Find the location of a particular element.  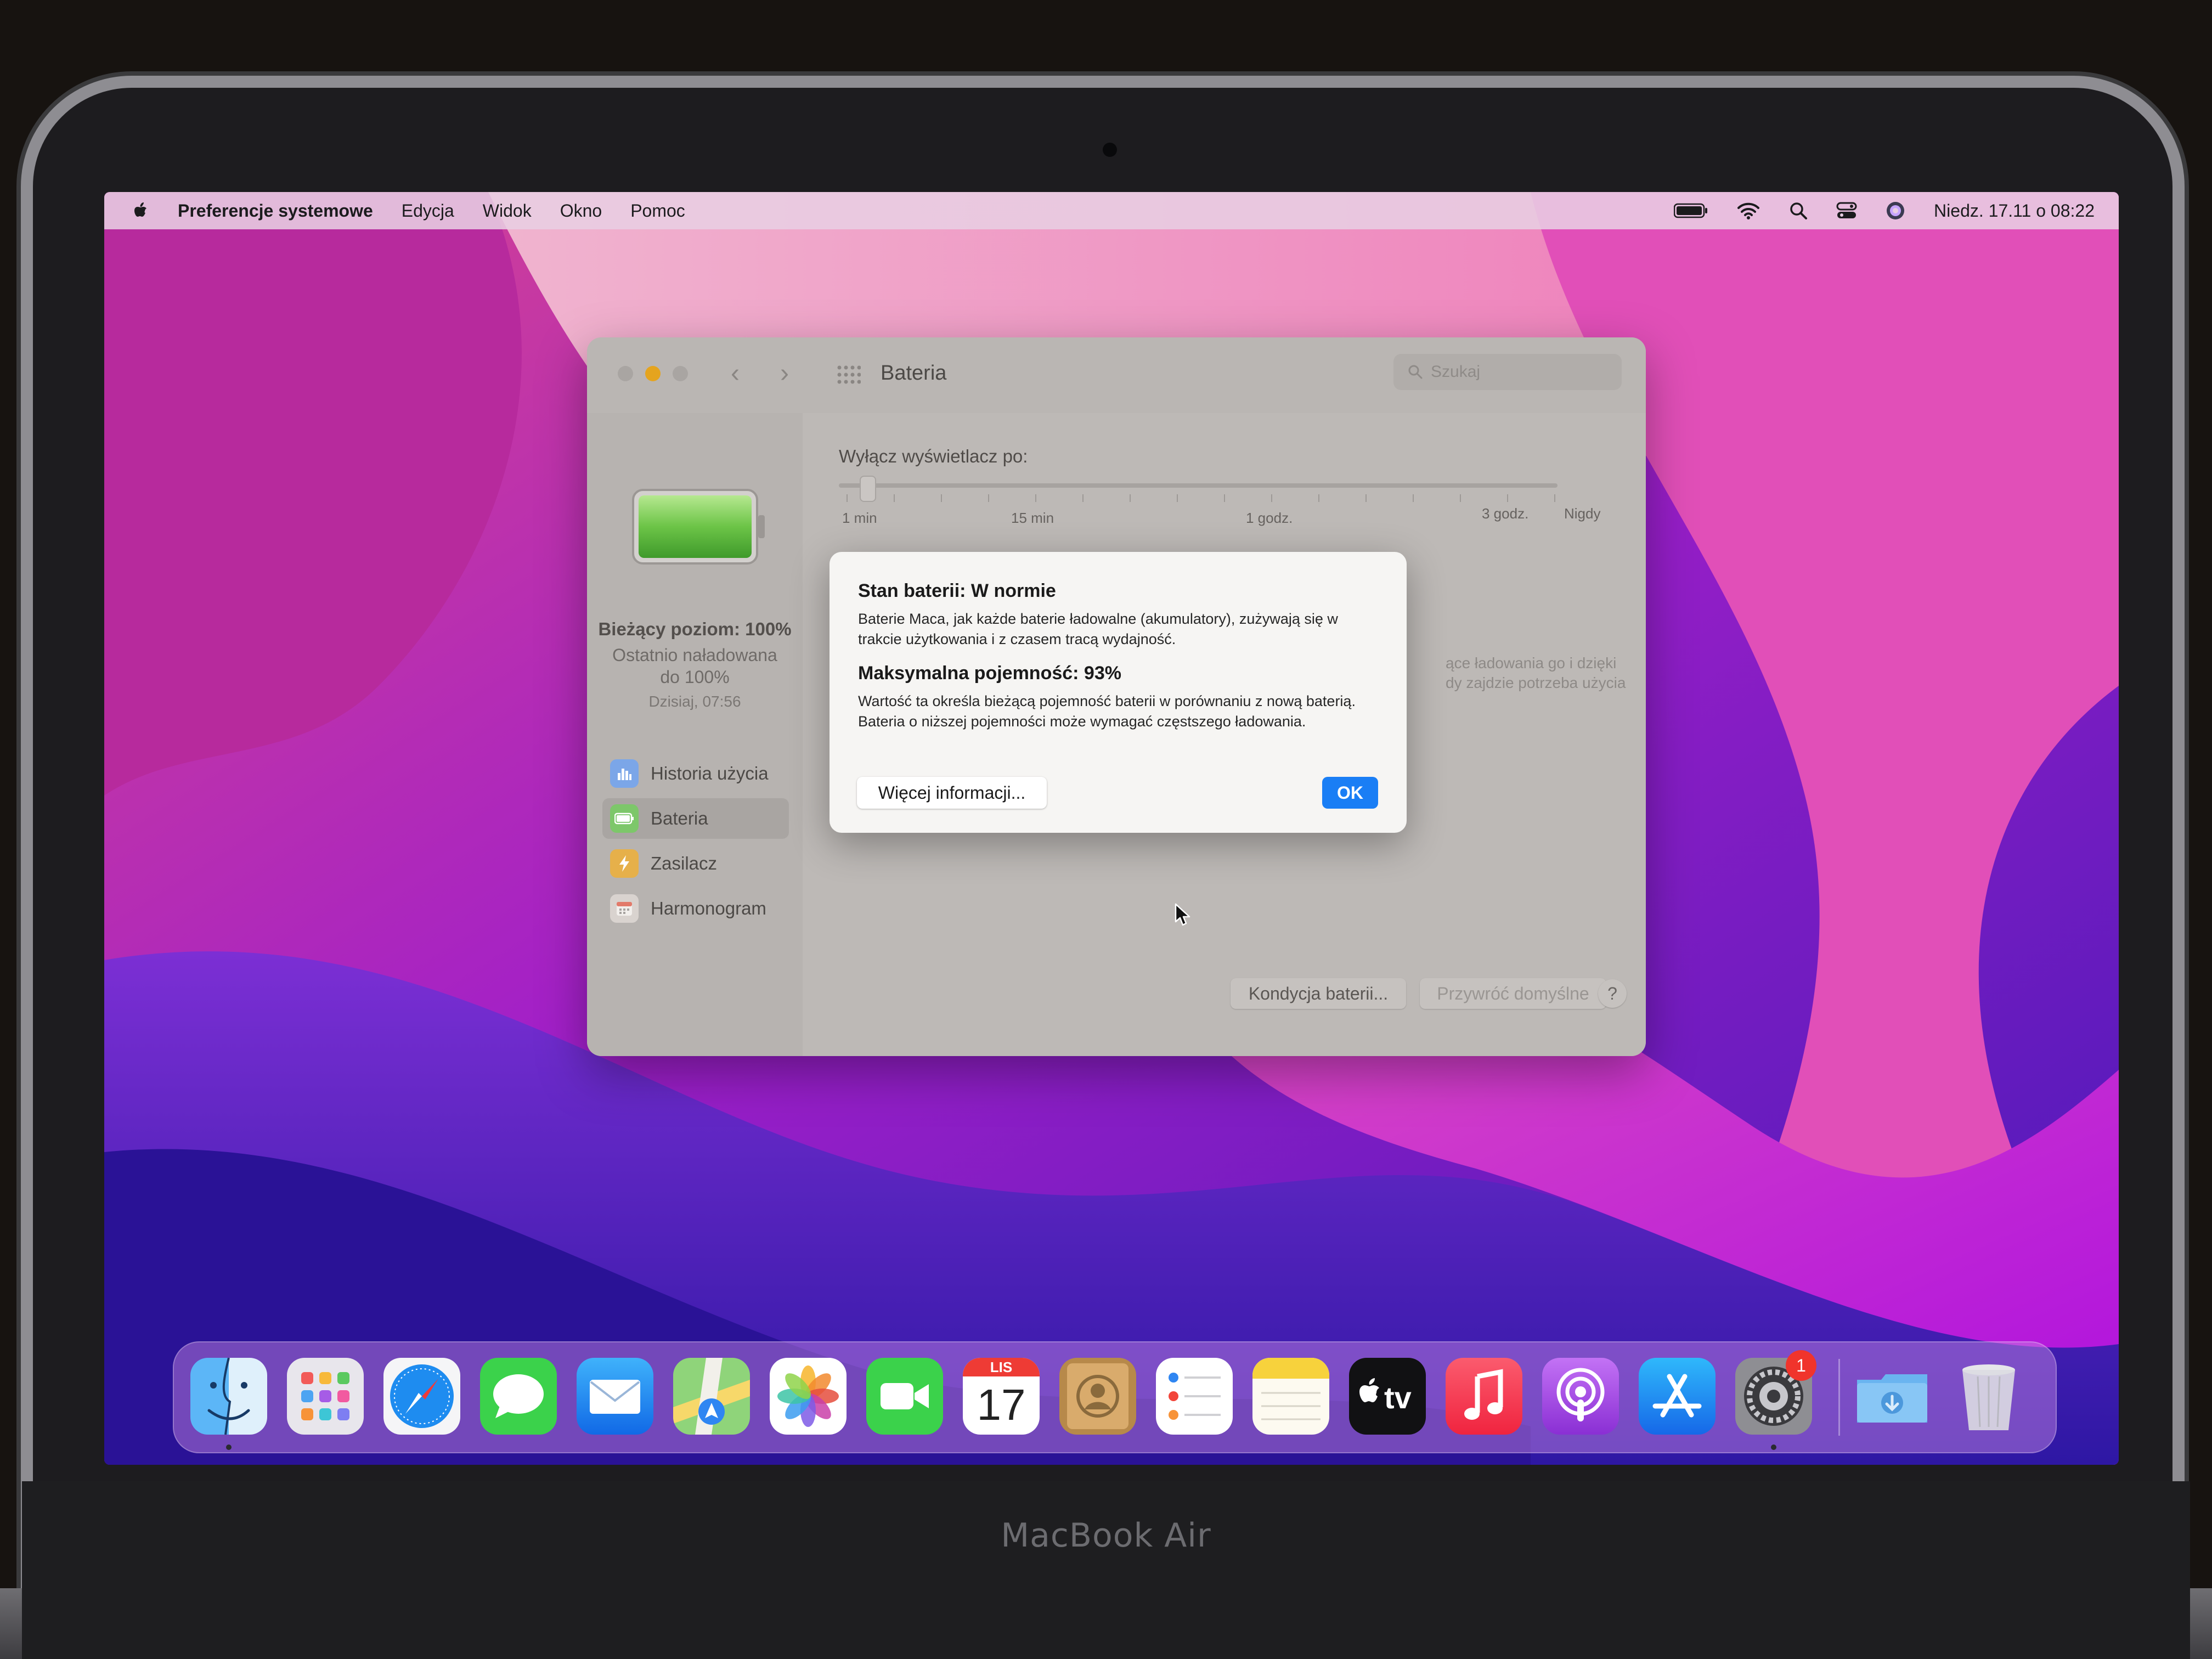

apple-menu-icon is located at coordinates (141, 210).